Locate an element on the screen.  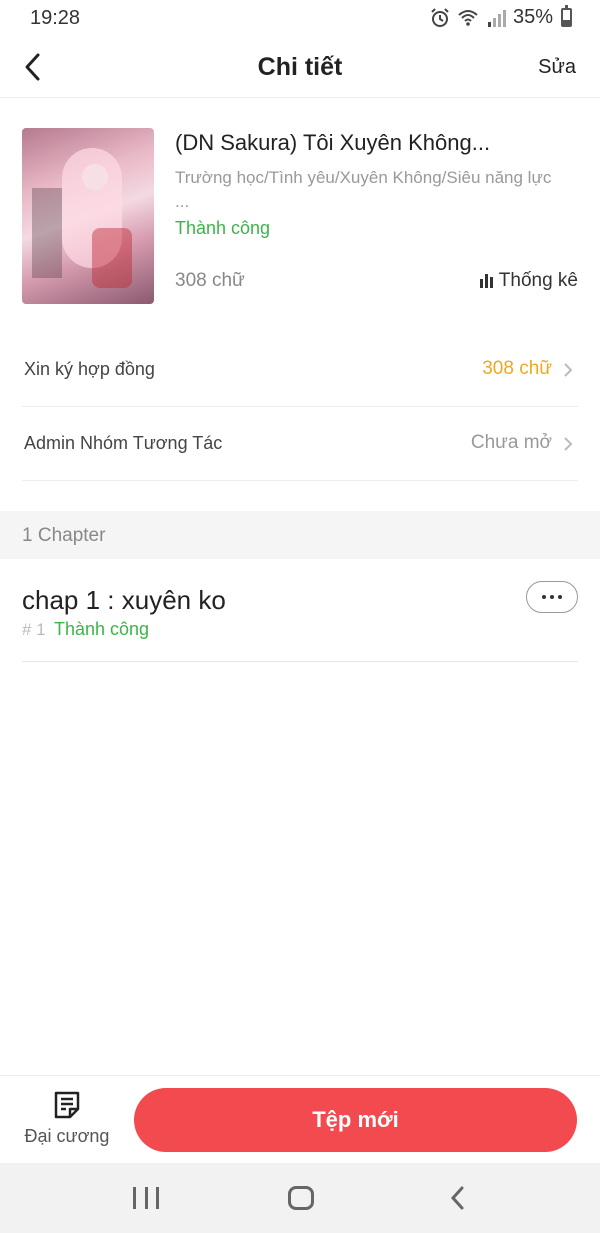
row-admin-group-label: Admin Nhóm Tương Tác is located at coordinates (123, 443).